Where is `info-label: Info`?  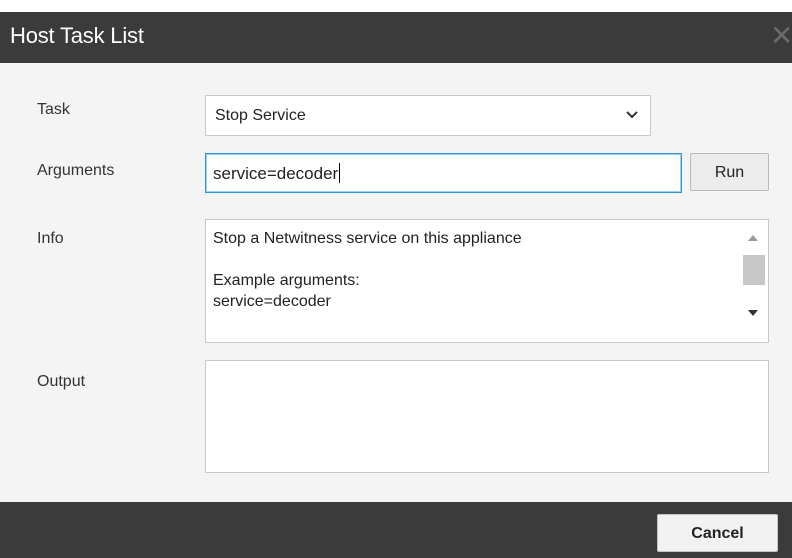
info-label: Info is located at coordinates (50, 238).